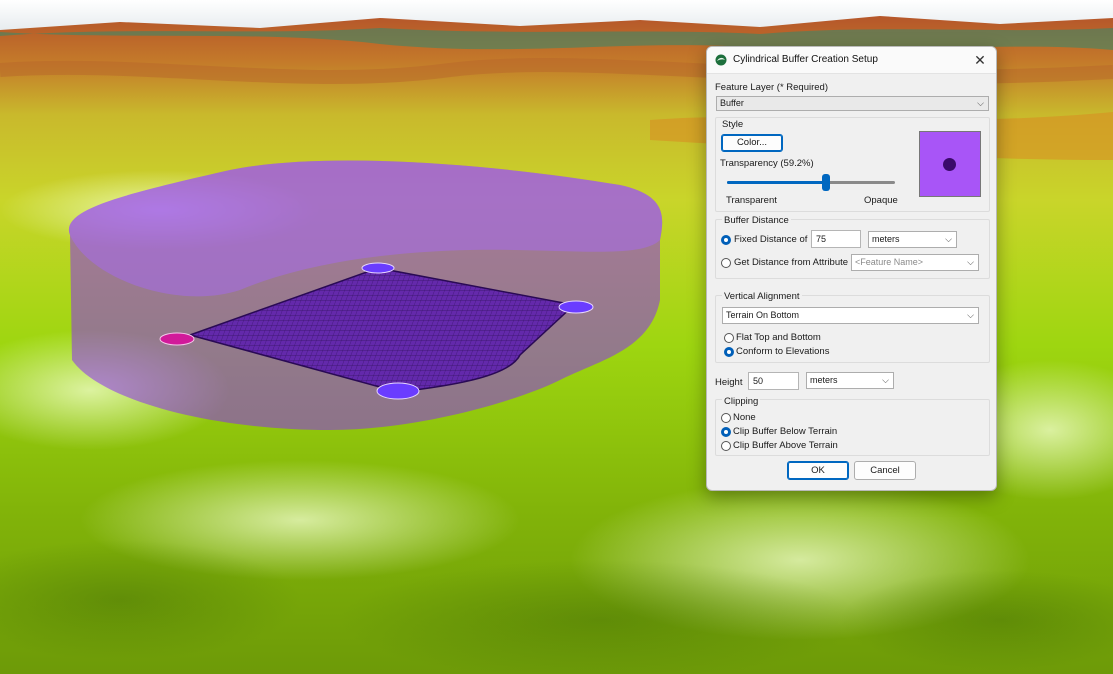  What do you see at coordinates (824, 380) in the screenshot?
I see `height-units-value: meters` at bounding box center [824, 380].